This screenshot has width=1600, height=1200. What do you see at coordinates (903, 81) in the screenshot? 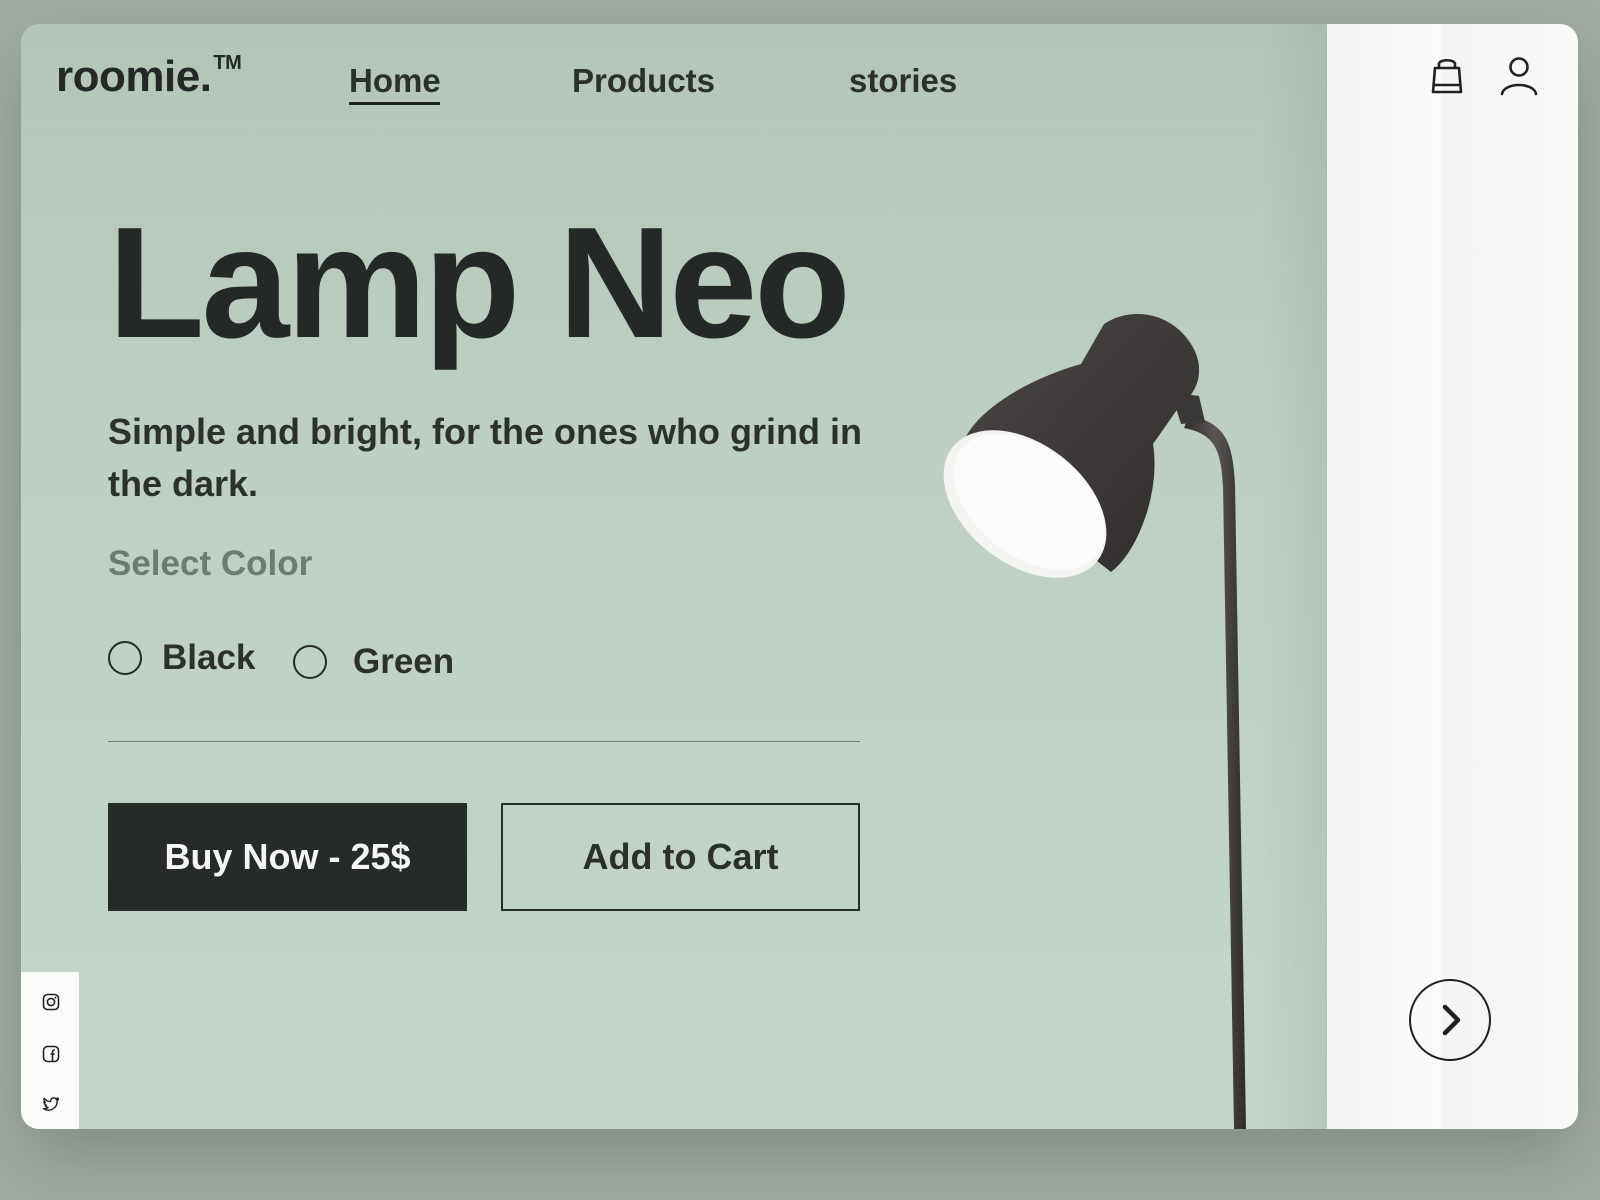
I see `nav-stories: stories` at bounding box center [903, 81].